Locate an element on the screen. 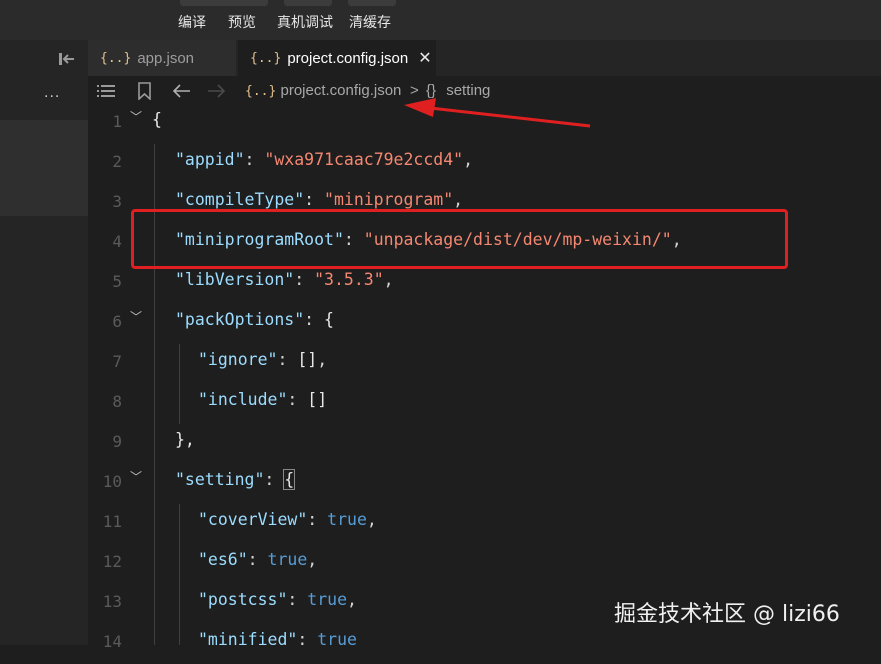 The image size is (881, 664). code-line: 6 ﹀ "packOptions": { is located at coordinates (484, 324).